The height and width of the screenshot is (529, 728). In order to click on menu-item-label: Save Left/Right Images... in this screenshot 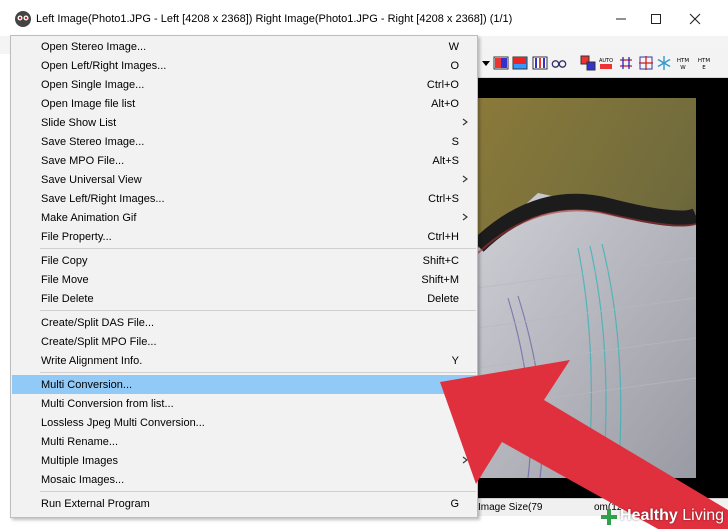, I will do `click(103, 199)`.